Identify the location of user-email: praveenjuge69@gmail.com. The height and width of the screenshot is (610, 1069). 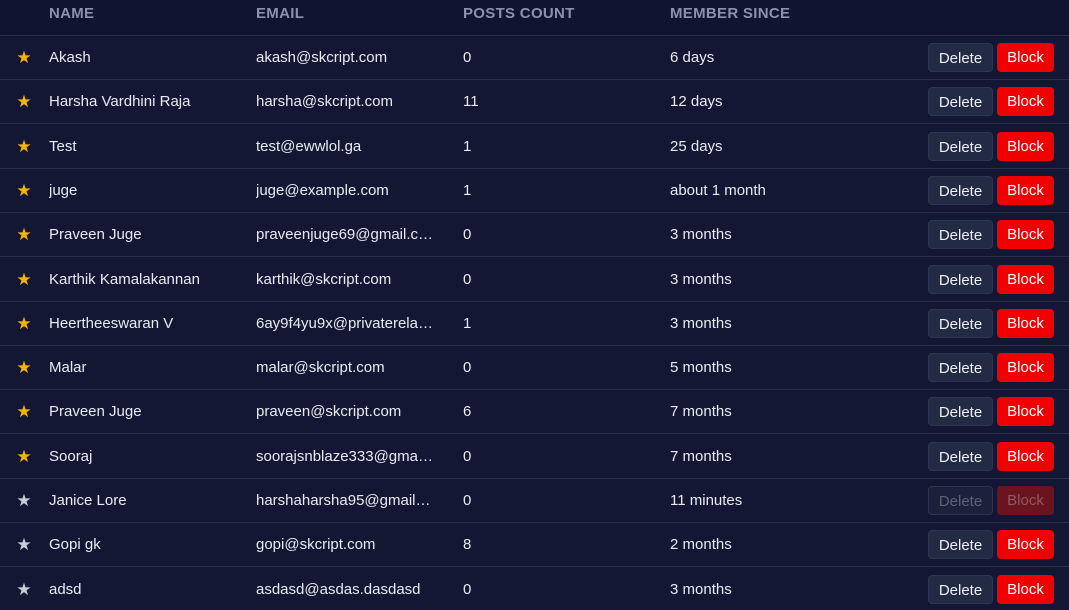
(345, 235).